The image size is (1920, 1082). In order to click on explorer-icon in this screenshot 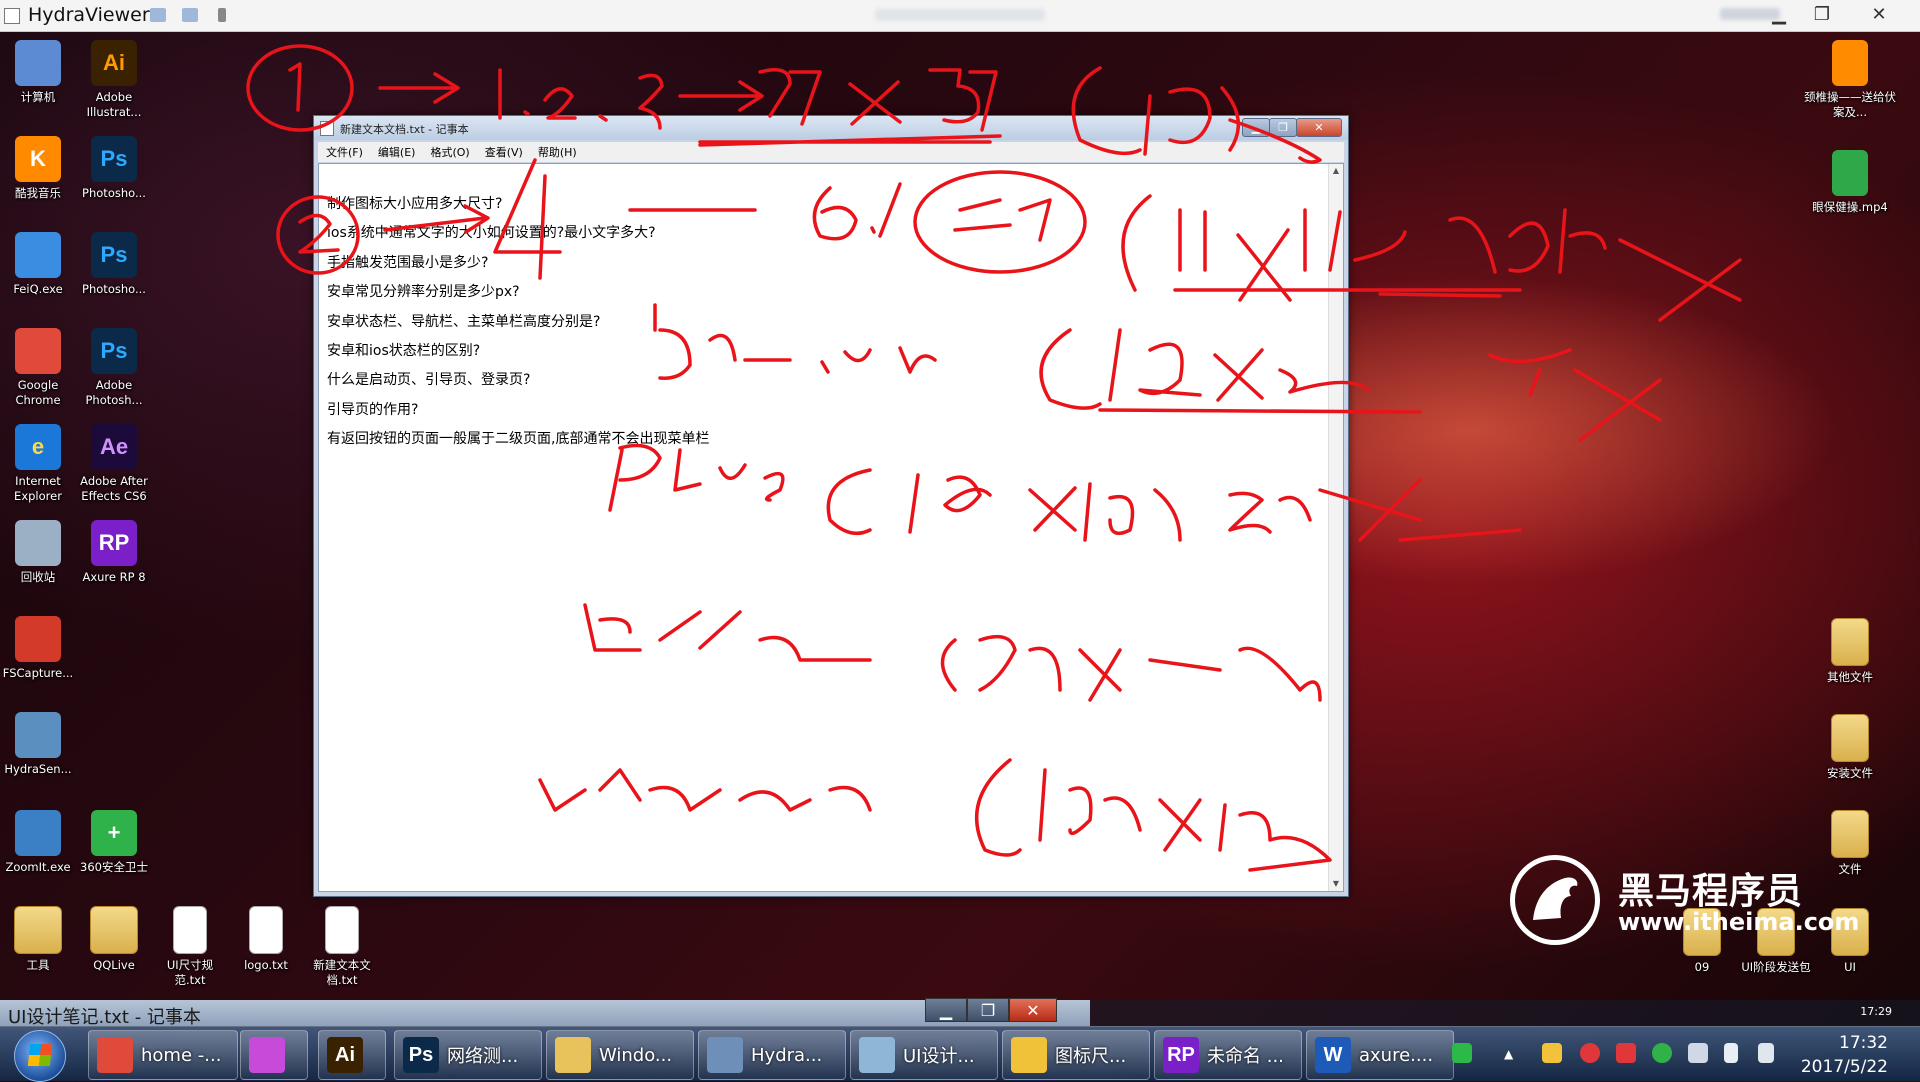, I will do `click(573, 1055)`.